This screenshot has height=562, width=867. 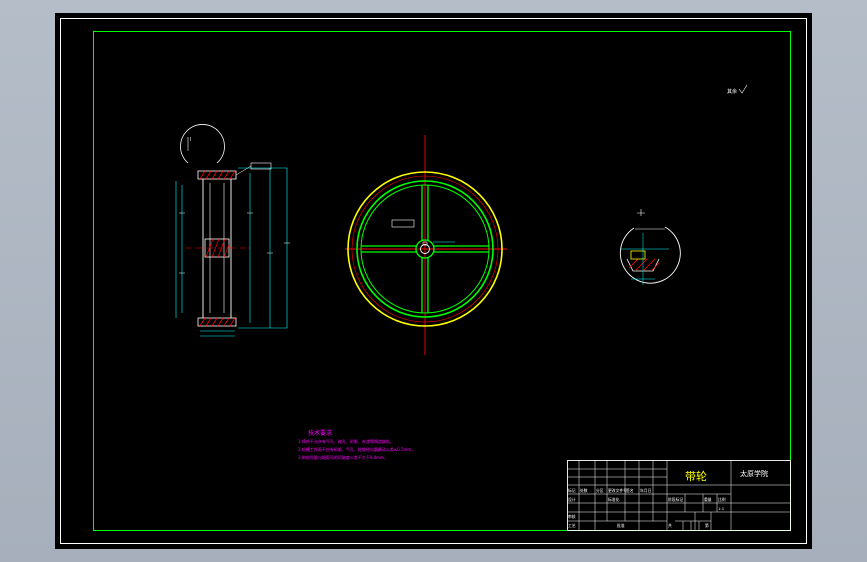 What do you see at coordinates (584, 490) in the screenshot?
I see `row-header-2: 处数` at bounding box center [584, 490].